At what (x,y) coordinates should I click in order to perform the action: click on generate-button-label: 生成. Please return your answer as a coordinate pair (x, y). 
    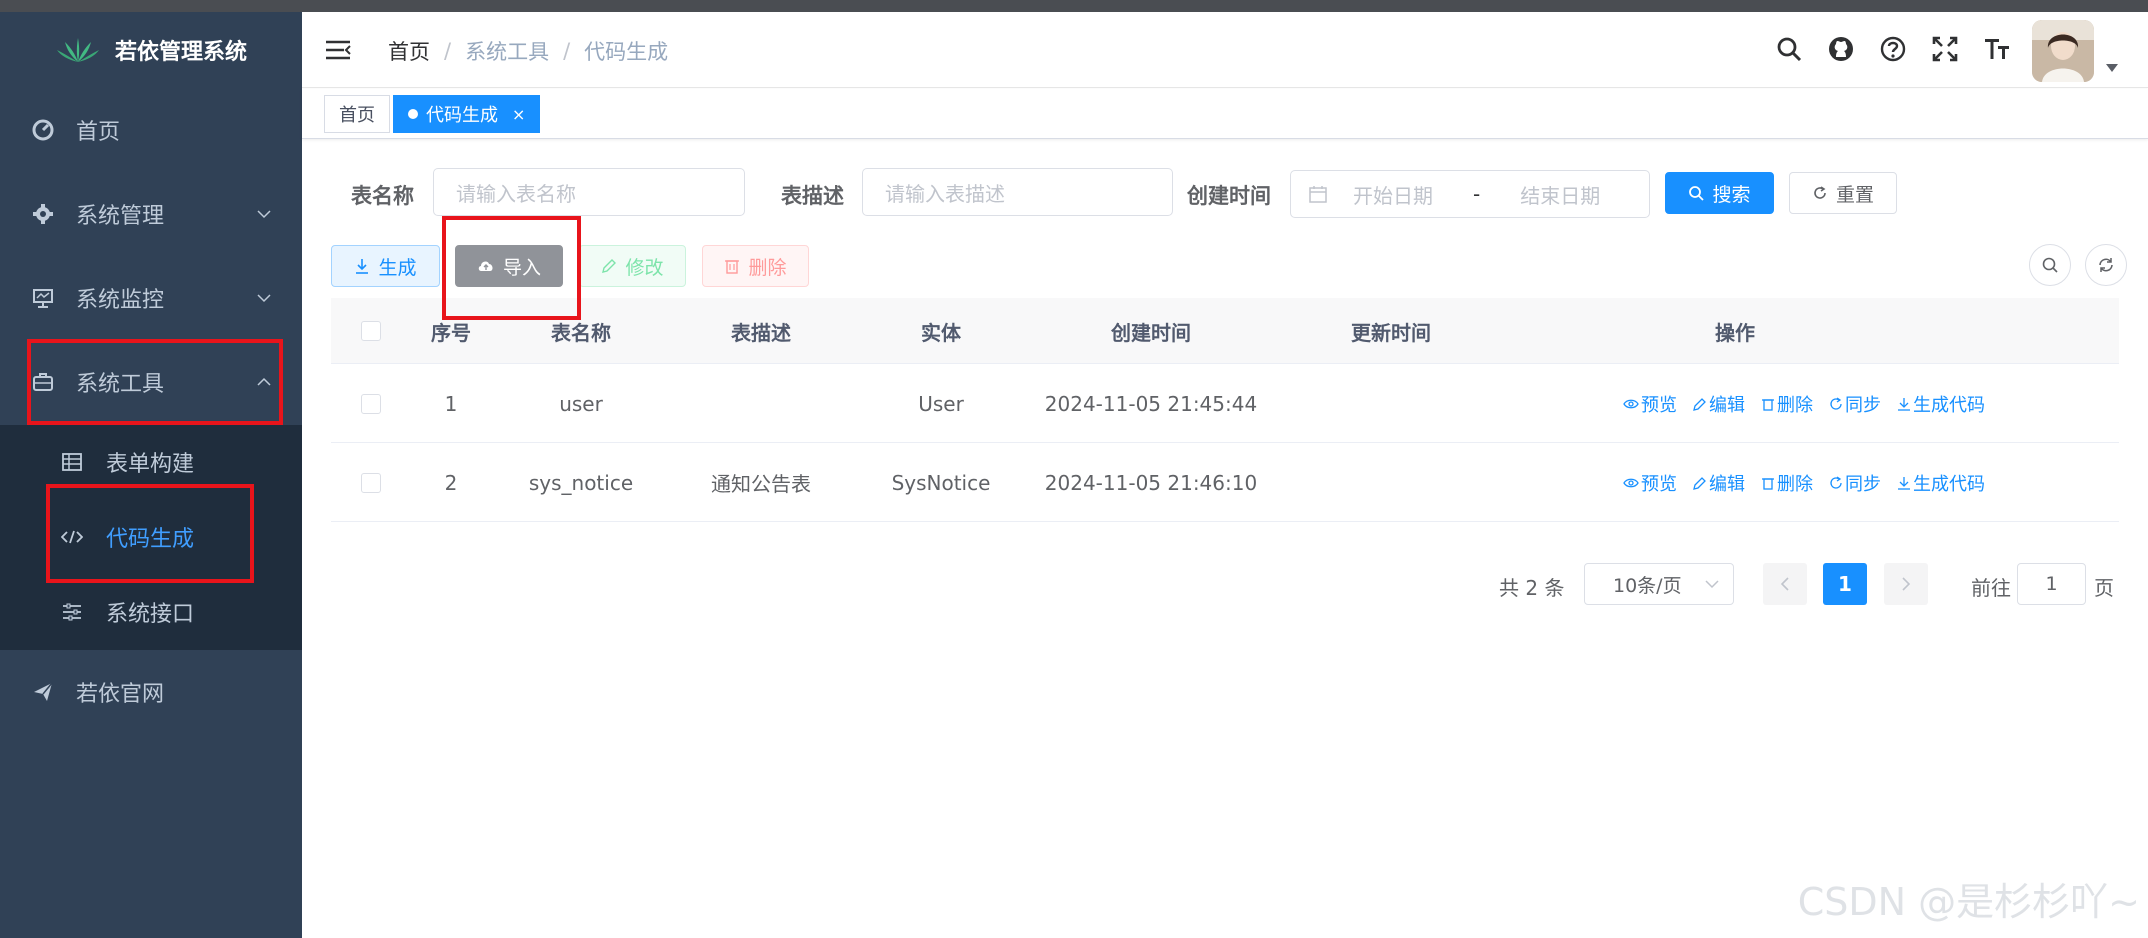
    Looking at the image, I should click on (397, 267).